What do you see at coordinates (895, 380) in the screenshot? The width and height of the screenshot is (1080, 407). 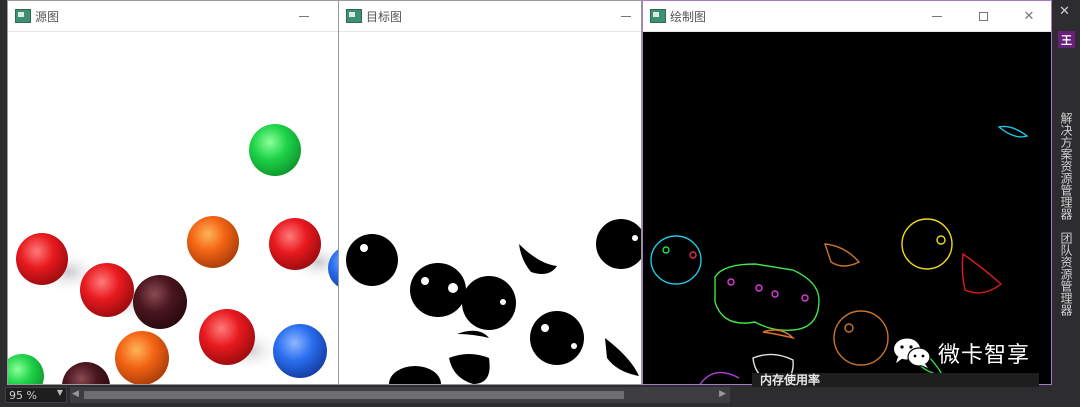 I see `memory-usage-label: 内存使用率` at bounding box center [895, 380].